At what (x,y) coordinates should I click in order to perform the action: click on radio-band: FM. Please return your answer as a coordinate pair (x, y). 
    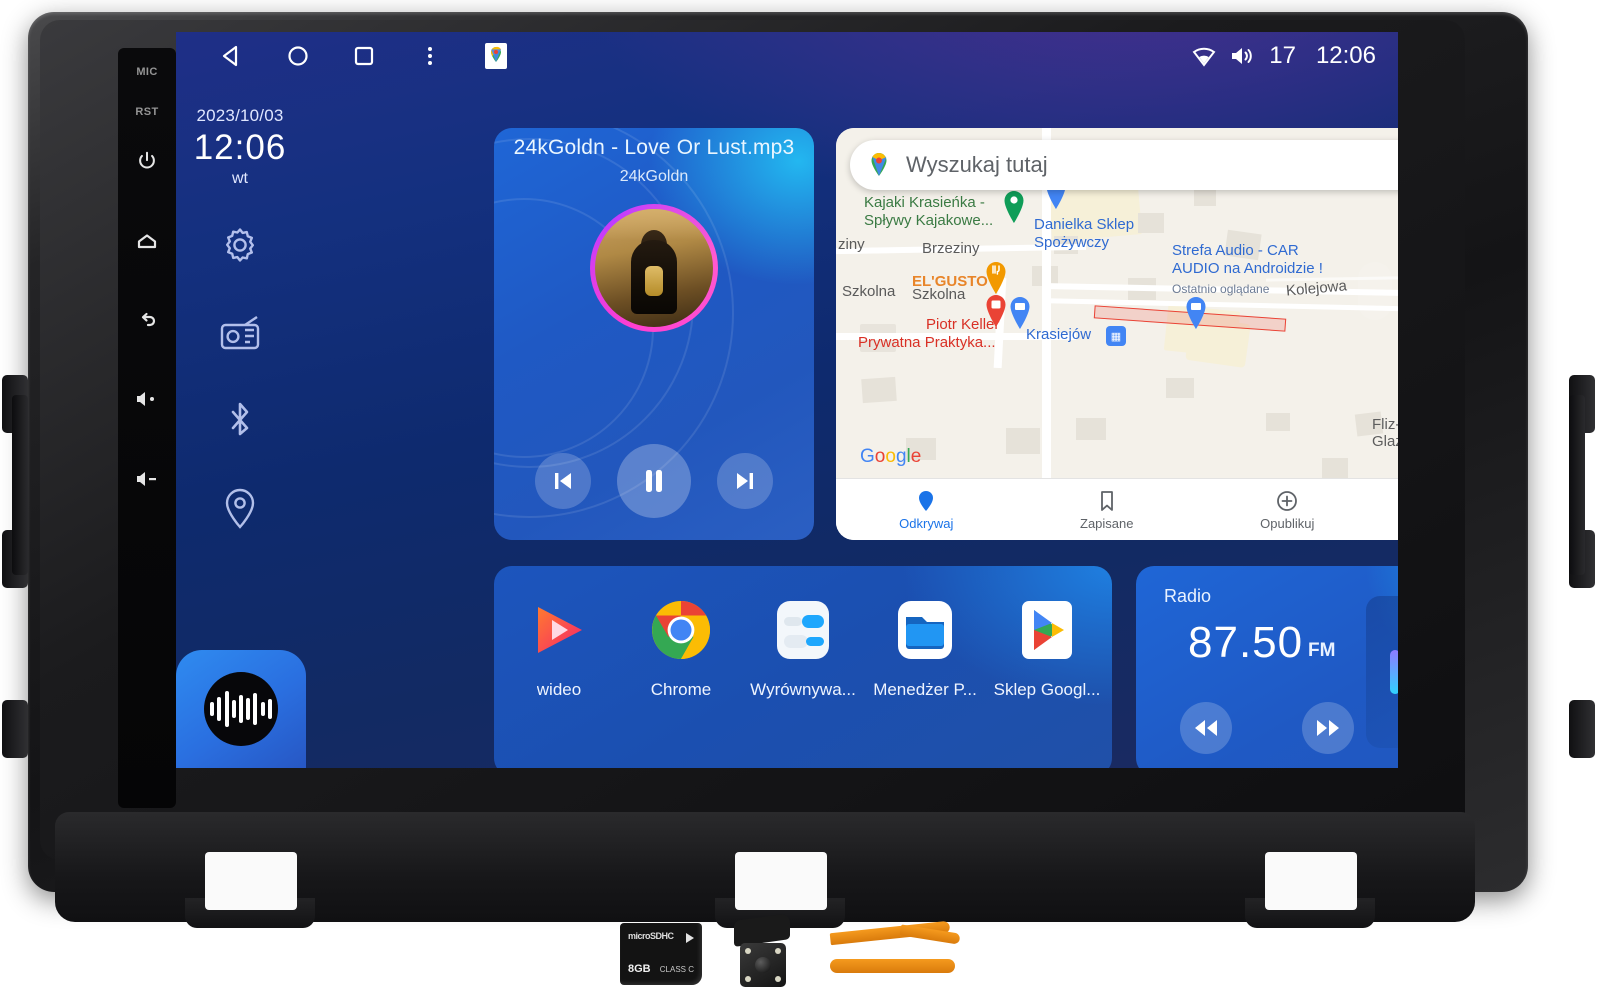
    Looking at the image, I should click on (1322, 650).